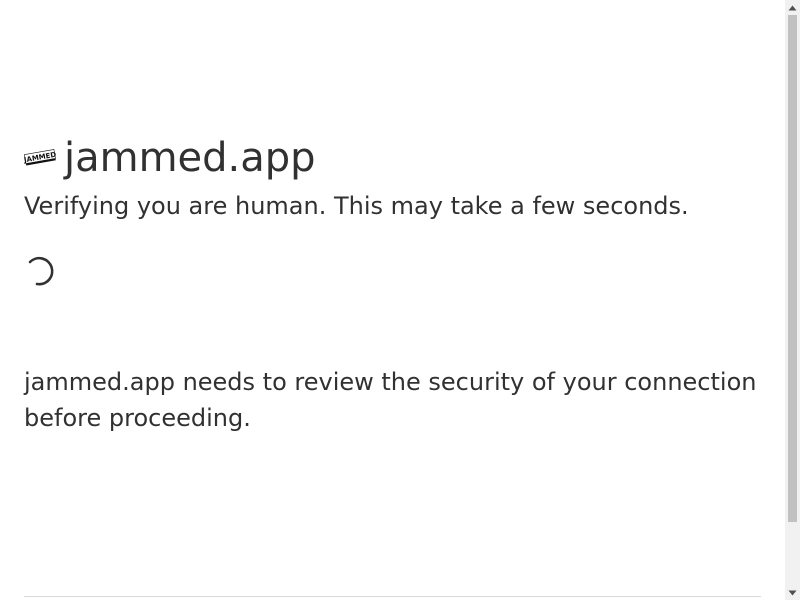  What do you see at coordinates (392, 596) in the screenshot?
I see `footer-divider` at bounding box center [392, 596].